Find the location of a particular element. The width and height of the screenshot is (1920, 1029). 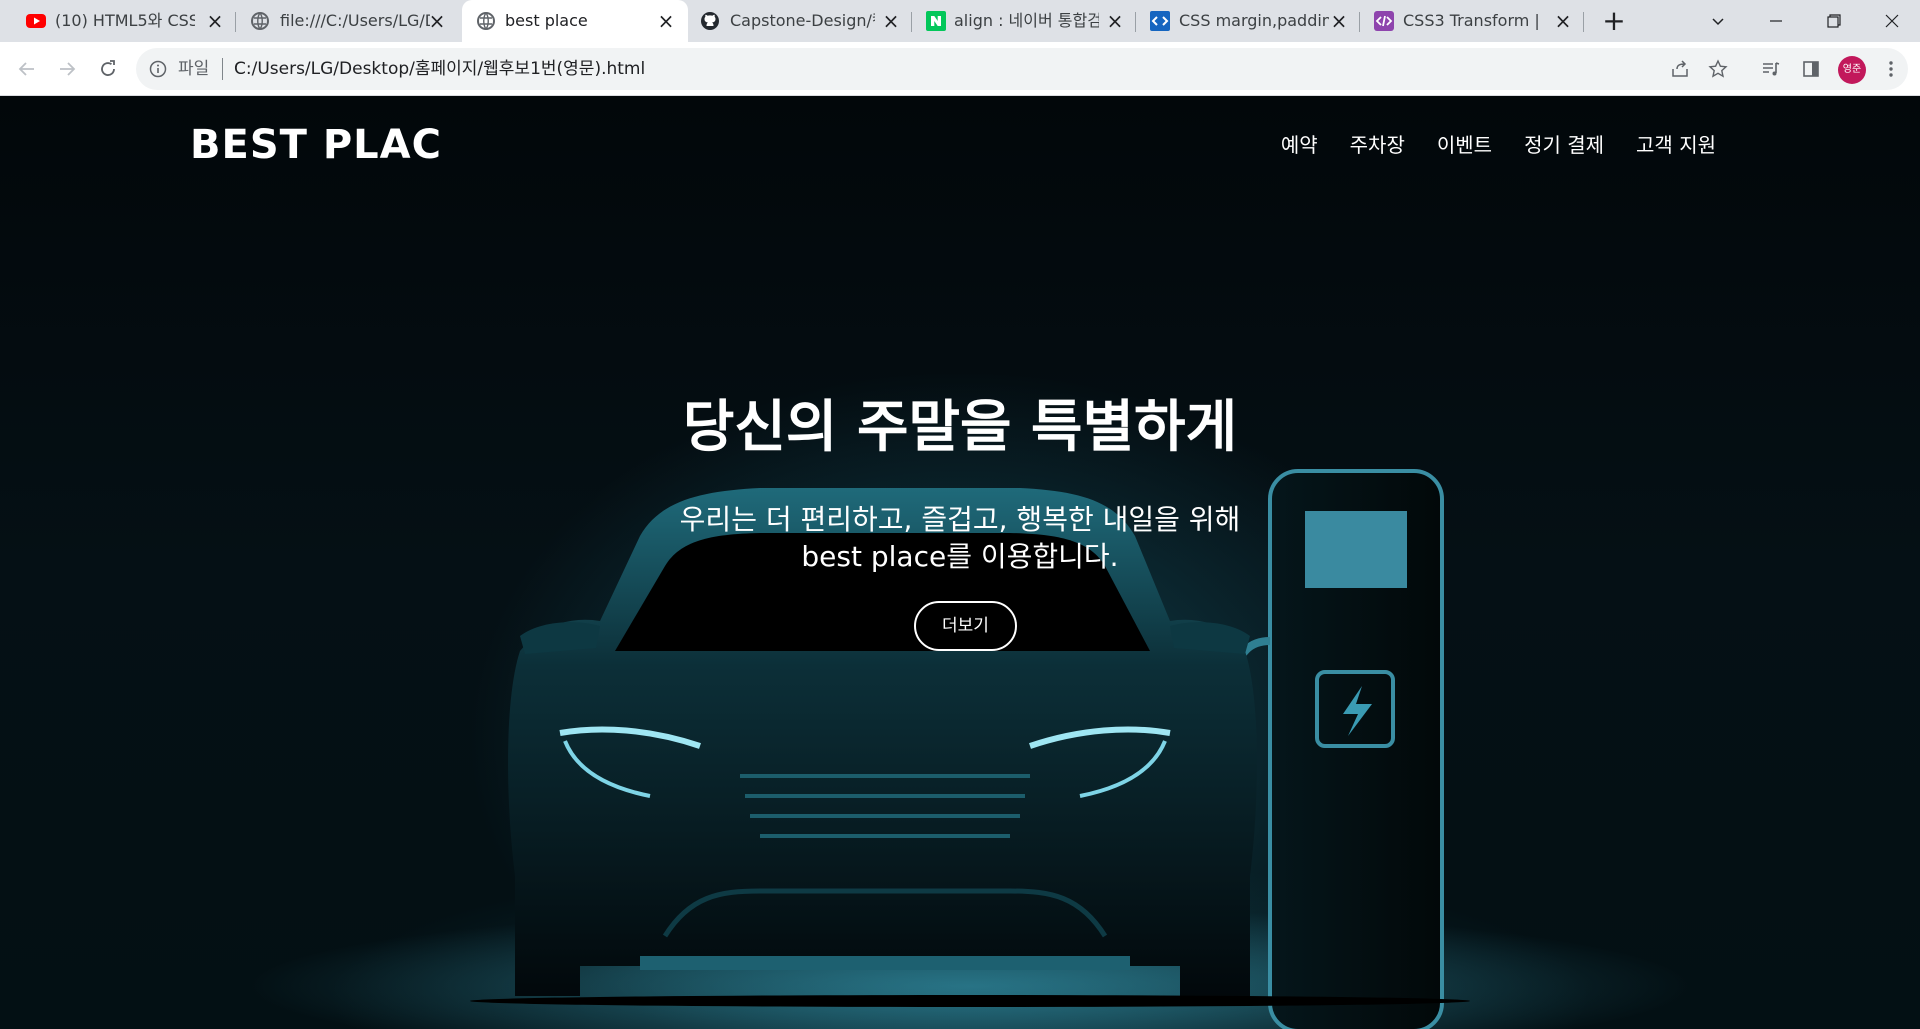

new-tab-button: + is located at coordinates (1614, 22).